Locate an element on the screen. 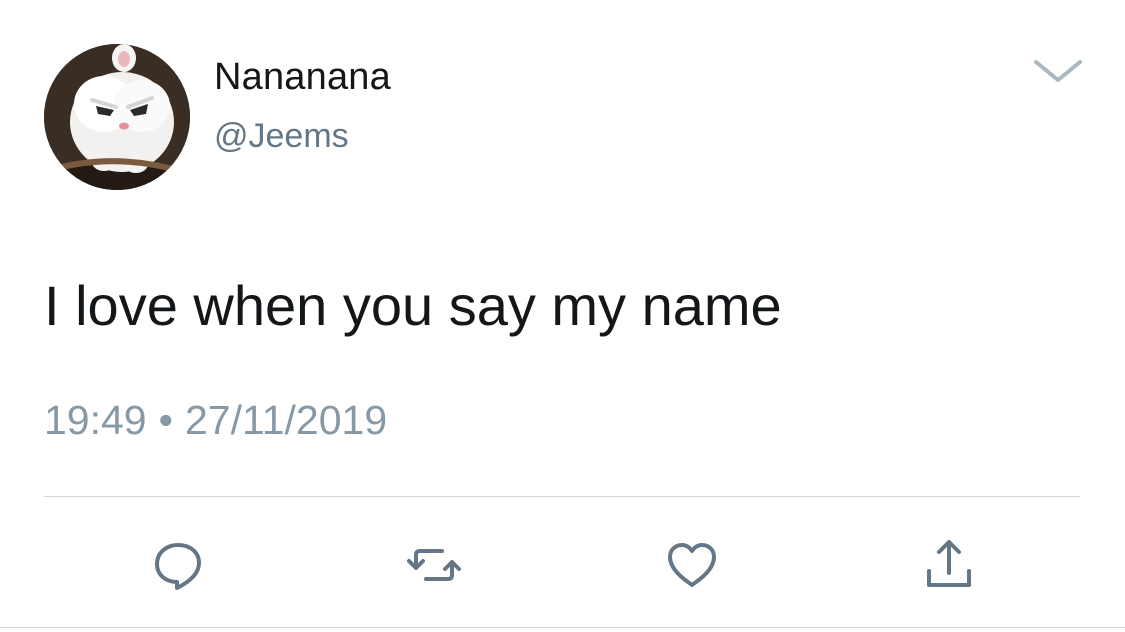 The height and width of the screenshot is (632, 1125). reply-icon is located at coordinates (178, 565).